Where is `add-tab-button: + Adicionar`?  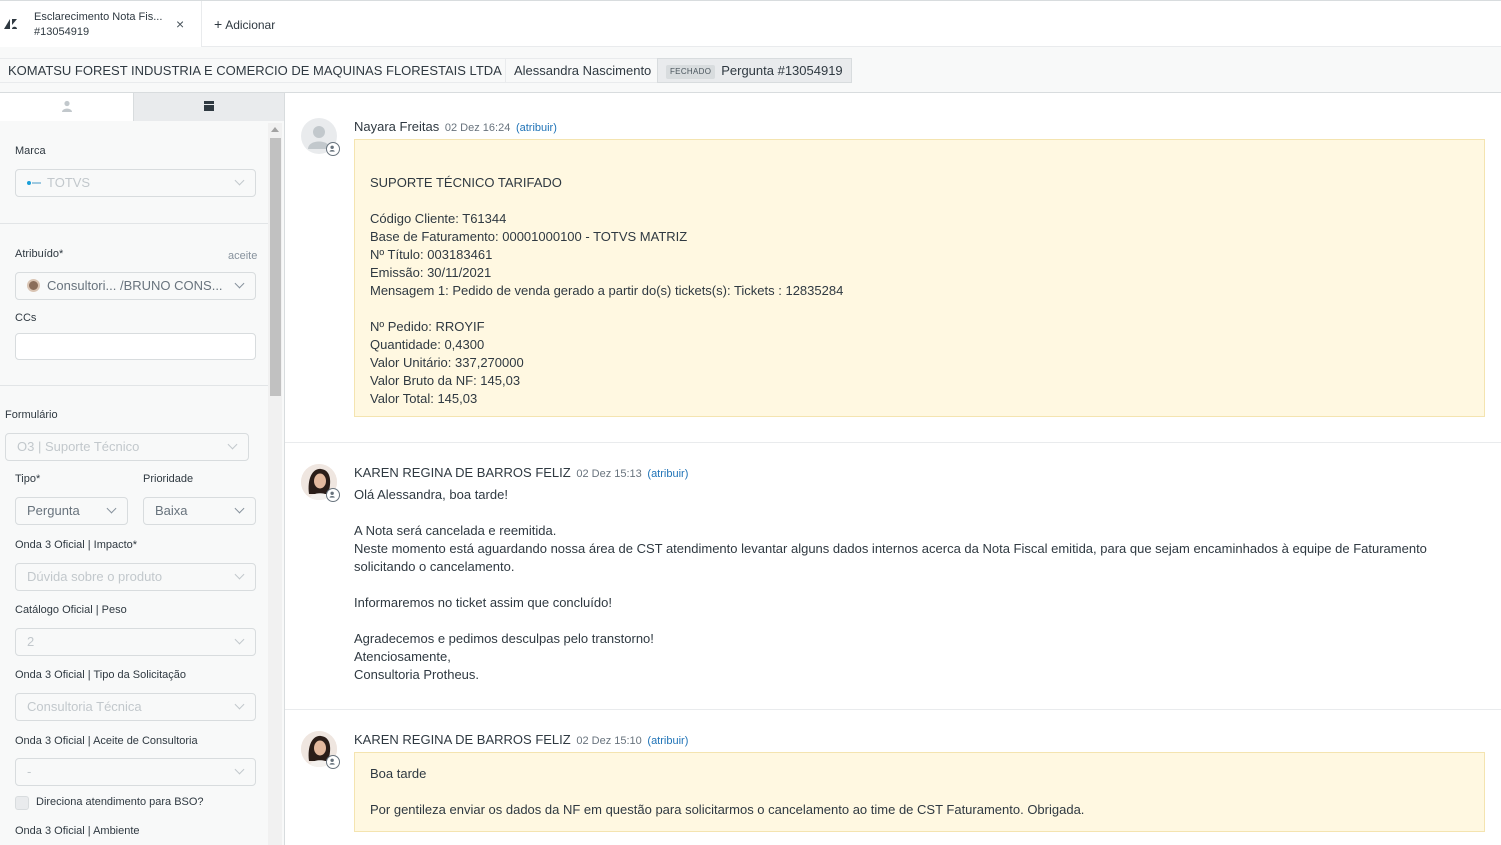
add-tab-button: + Adicionar is located at coordinates (244, 24).